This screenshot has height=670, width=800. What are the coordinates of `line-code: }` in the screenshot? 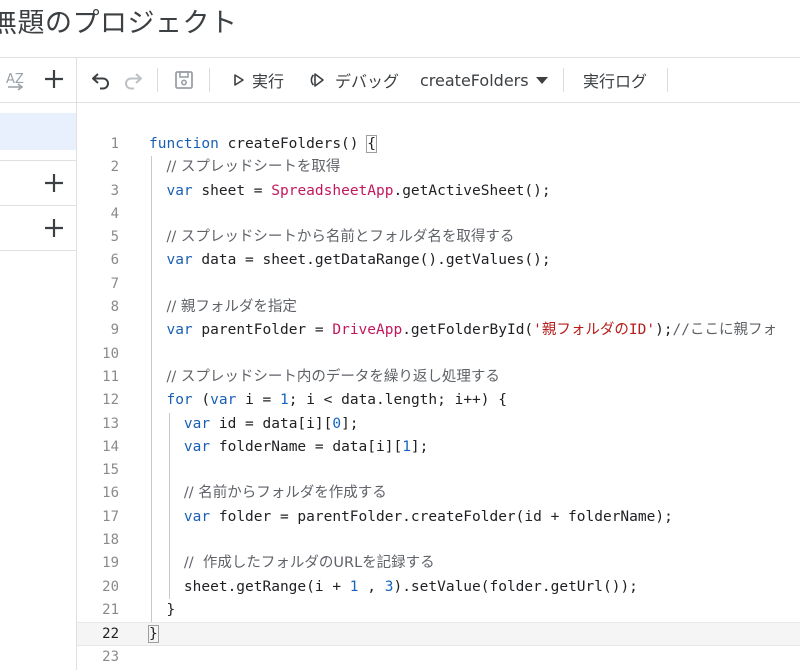 It's located at (162, 610).